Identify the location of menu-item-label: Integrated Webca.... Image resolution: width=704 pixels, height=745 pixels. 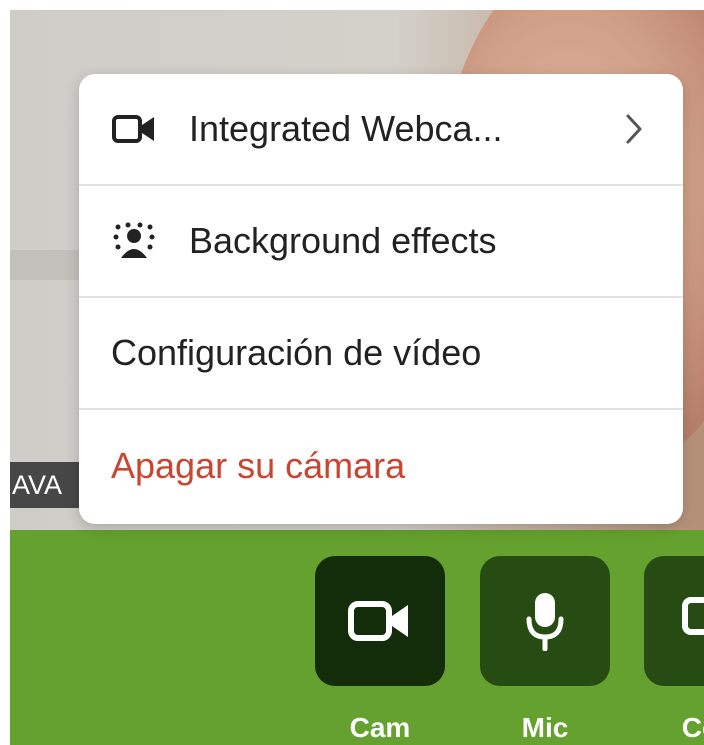
(346, 128).